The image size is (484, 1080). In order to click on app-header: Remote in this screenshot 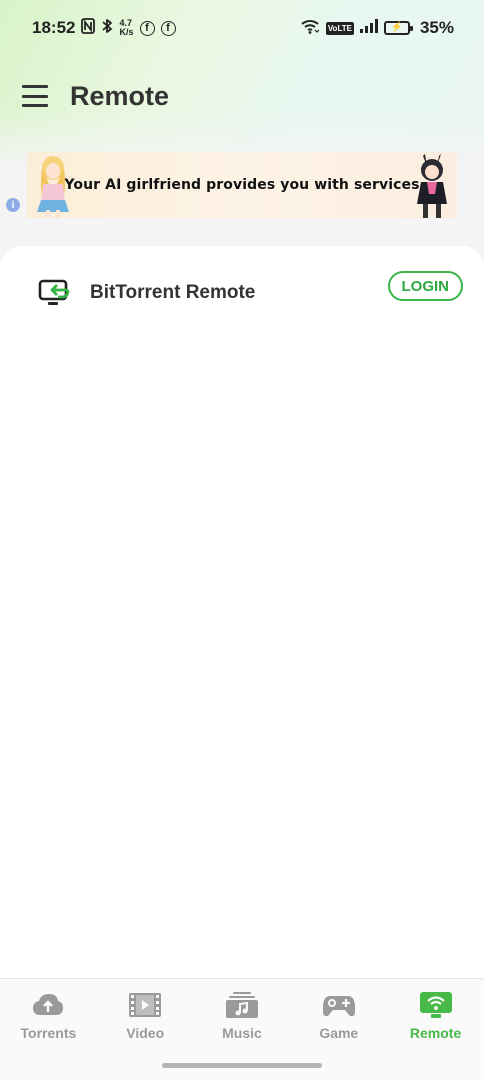, I will do `click(242, 96)`.